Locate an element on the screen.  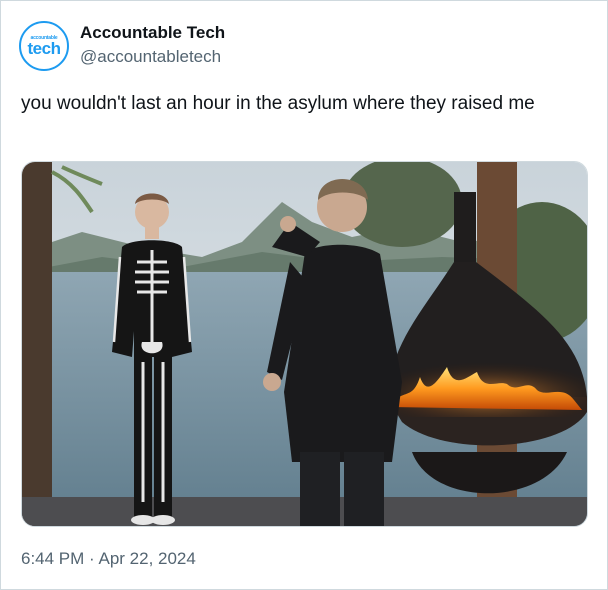
avatar-logo-text: tech is located at coordinates (44, 48).